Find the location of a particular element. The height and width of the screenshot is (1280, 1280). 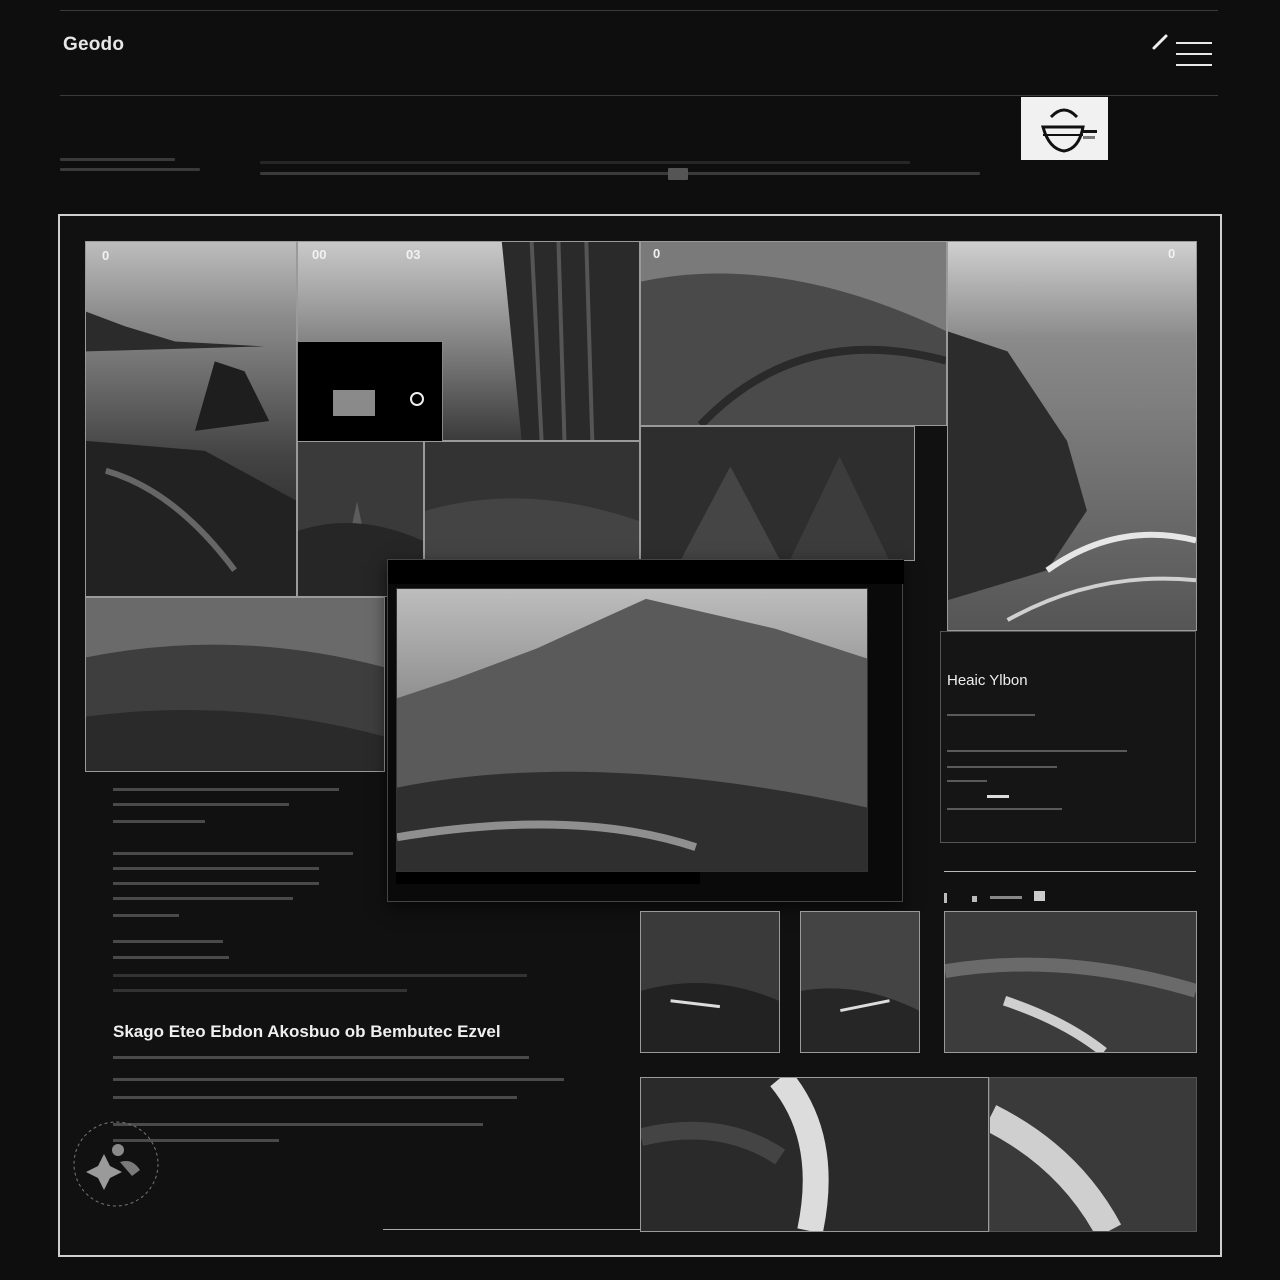

main-viewer-window is located at coordinates (645, 730).